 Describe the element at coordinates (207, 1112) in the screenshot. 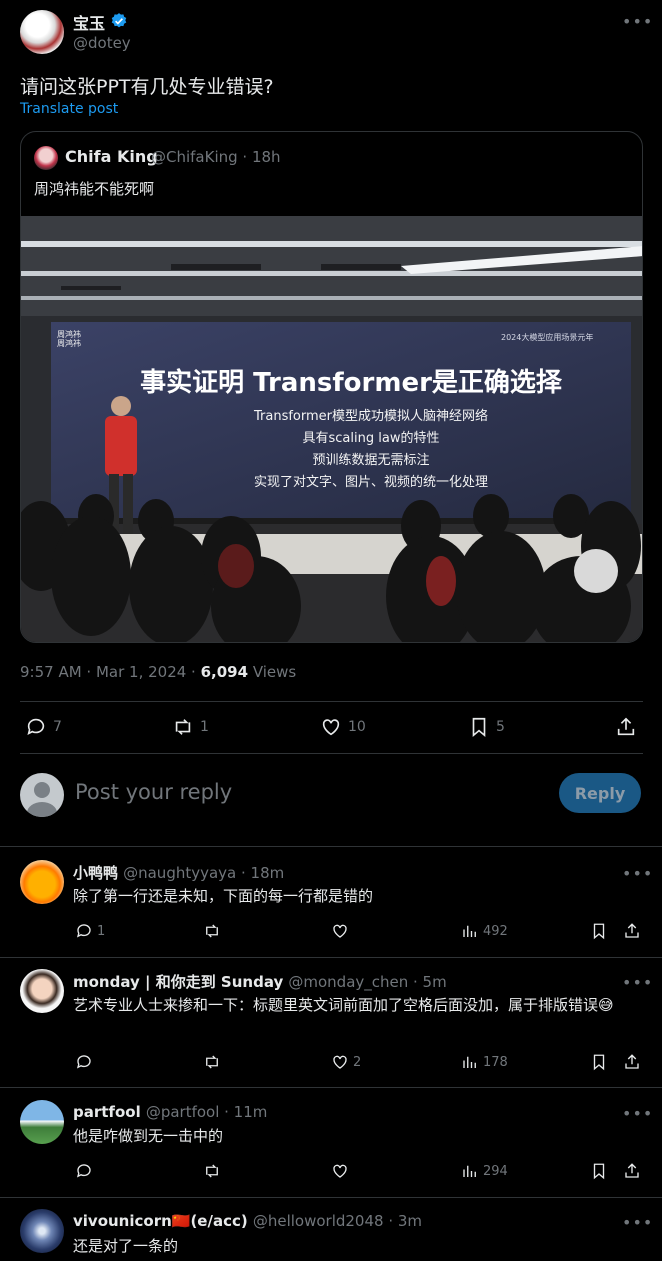

I see `comment-author-meta: @partfool · 11m` at that location.